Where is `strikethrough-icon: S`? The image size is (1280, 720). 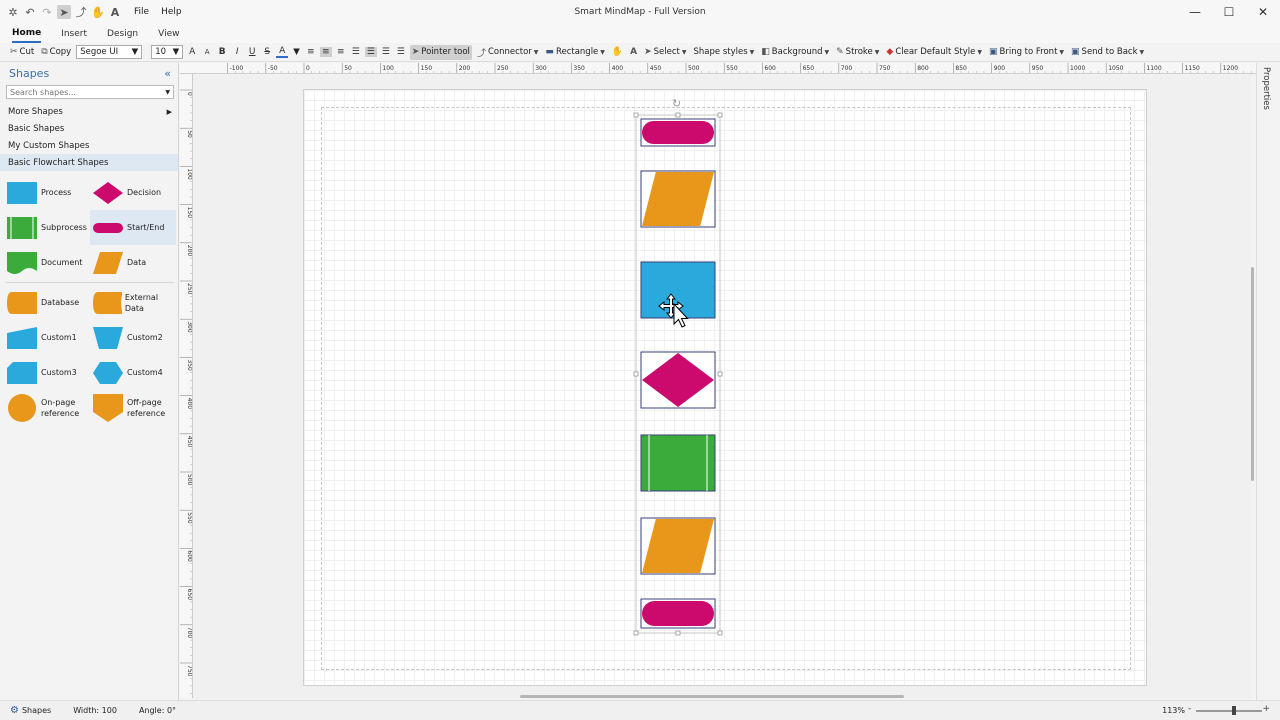 strikethrough-icon: S is located at coordinates (267, 52).